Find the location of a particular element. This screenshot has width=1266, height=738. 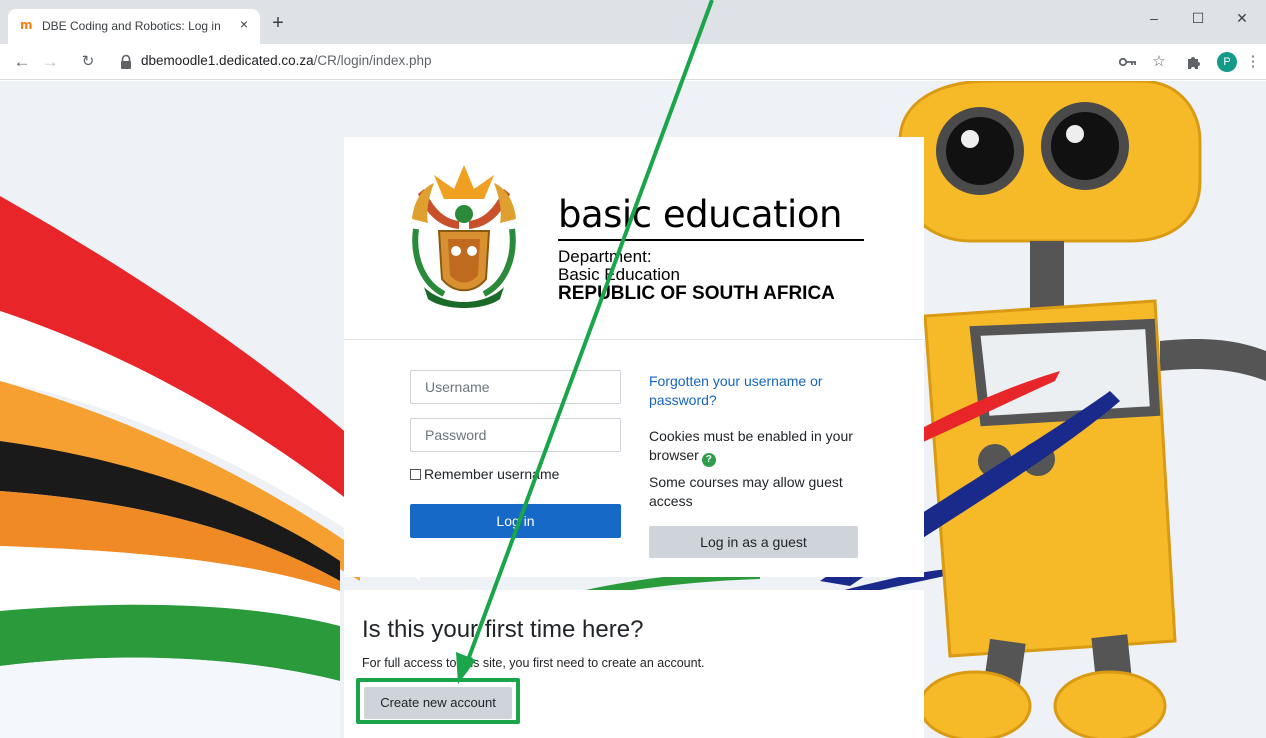

username-input: Username is located at coordinates (515, 387).